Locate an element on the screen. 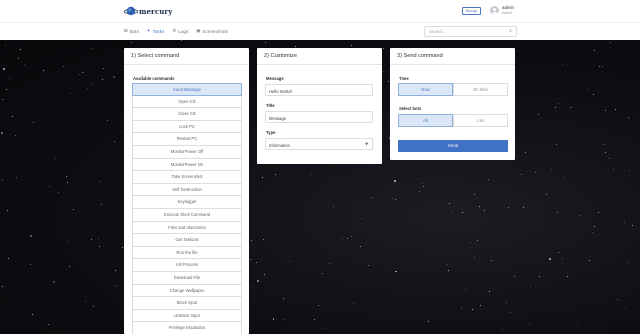 The height and width of the screenshot is (334, 640). nav-item-label: Tasks is located at coordinates (158, 31).